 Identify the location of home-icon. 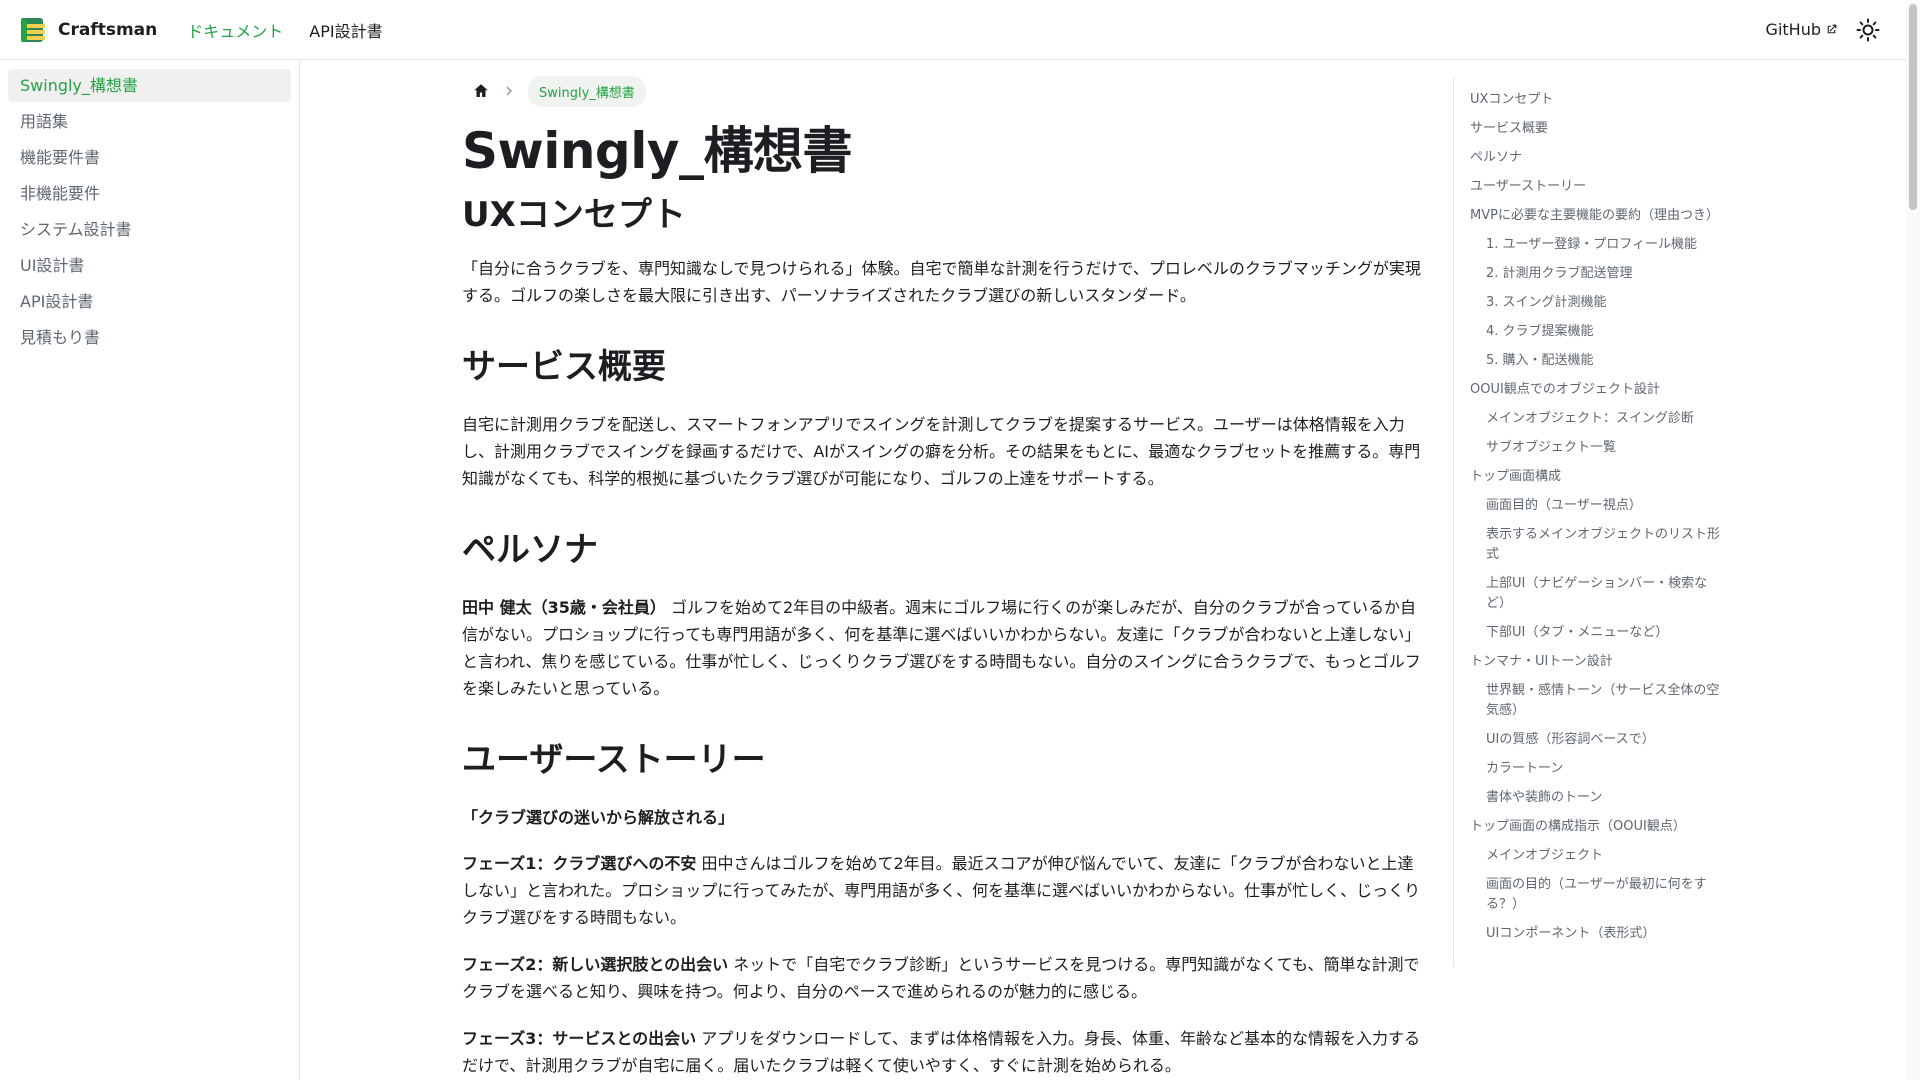
(481, 91).